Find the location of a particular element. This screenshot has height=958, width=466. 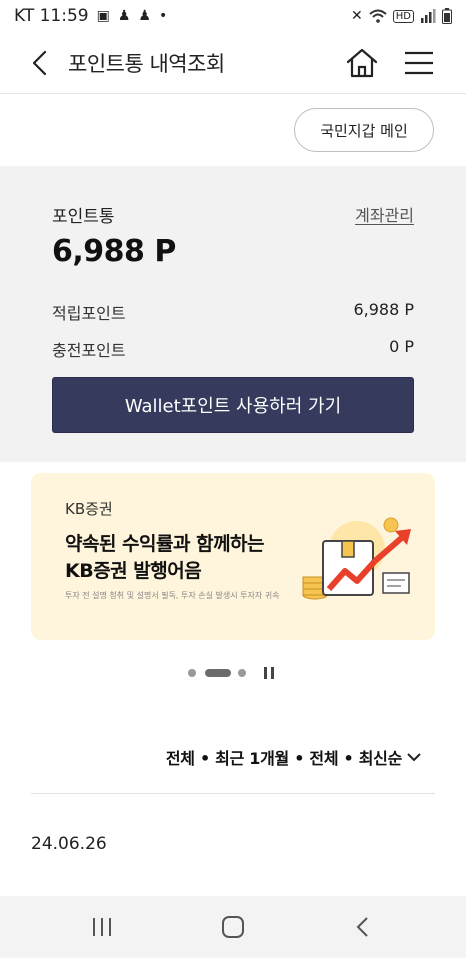

recent-apps-icon is located at coordinates (102, 927).